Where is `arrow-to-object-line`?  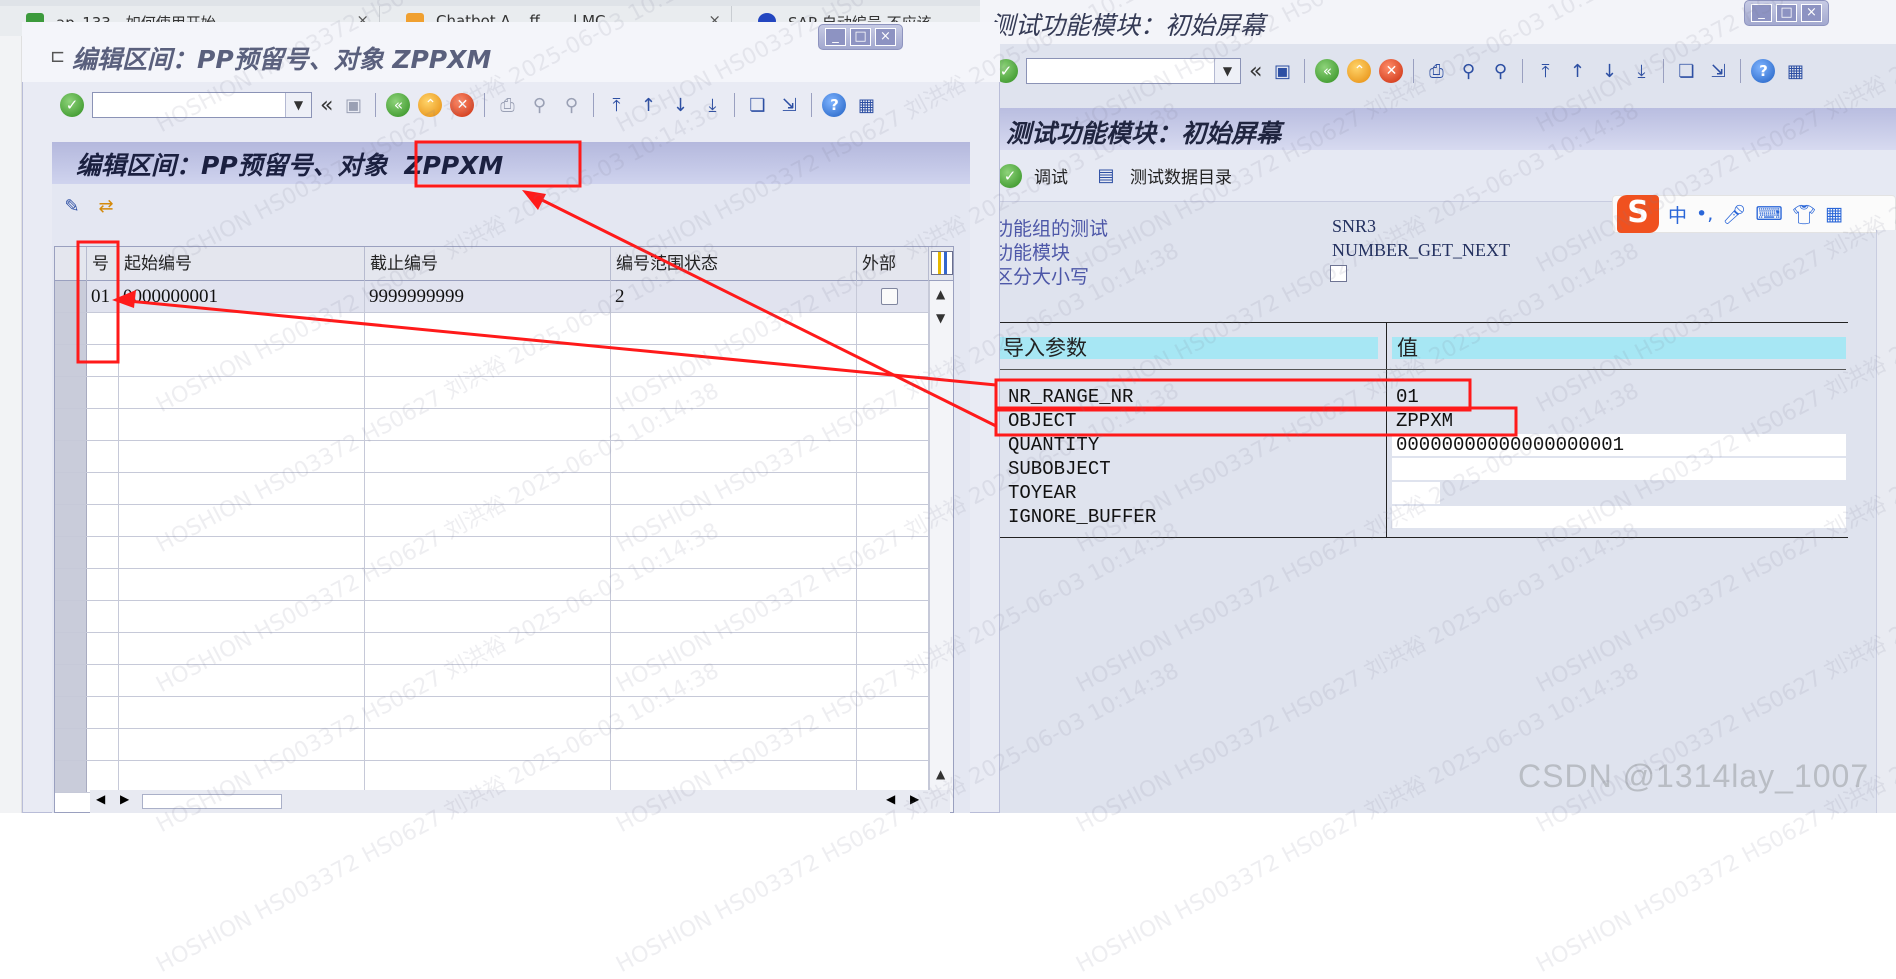
arrow-to-object-line is located at coordinates (763, 310).